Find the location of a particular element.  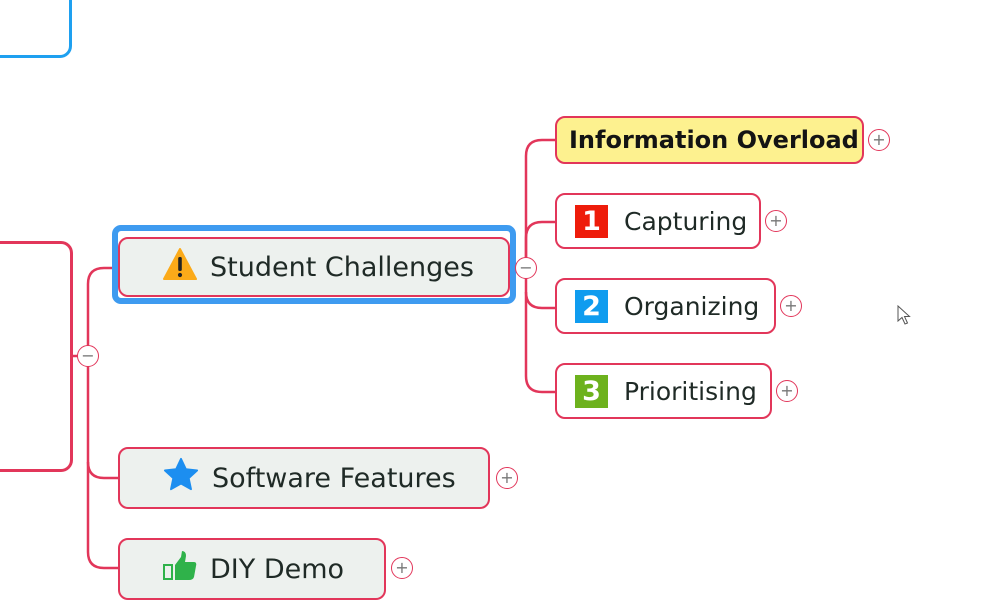

topic-information-overload: Information Overload is located at coordinates (709, 140).